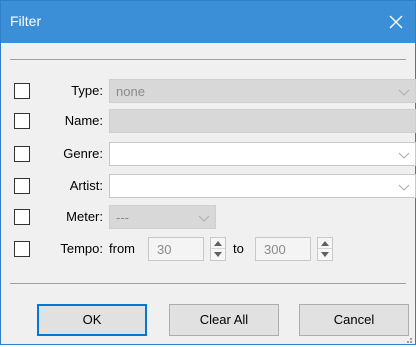 This screenshot has width=416, height=347. Describe the element at coordinates (262, 121) in the screenshot. I see `name-input` at that location.